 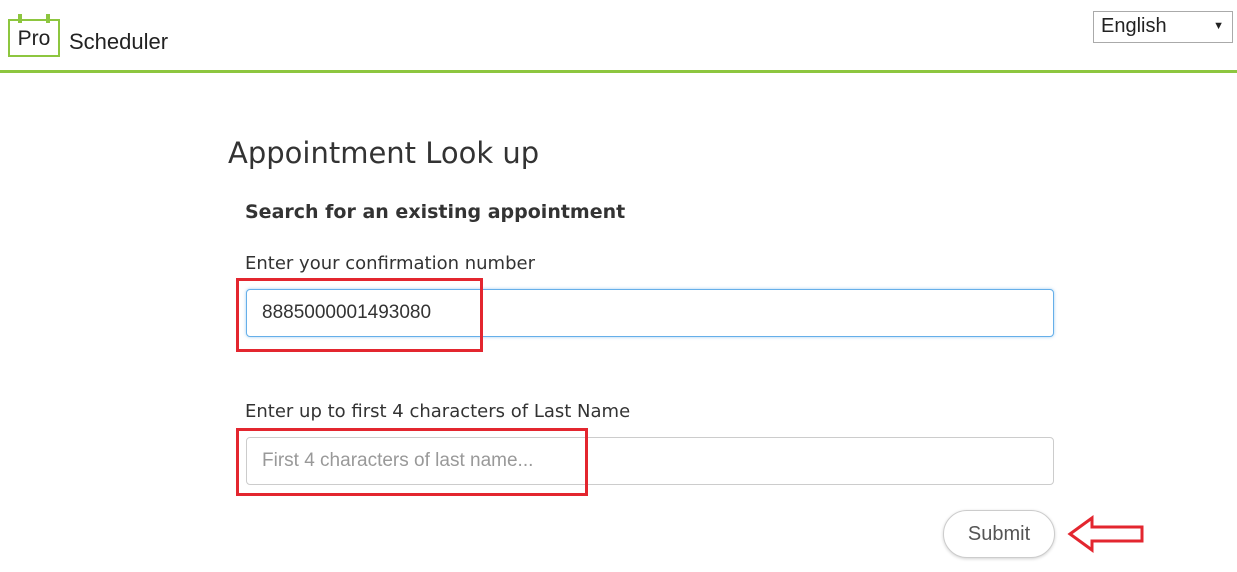 What do you see at coordinates (650, 313) in the screenshot?
I see `confirmation-number-input` at bounding box center [650, 313].